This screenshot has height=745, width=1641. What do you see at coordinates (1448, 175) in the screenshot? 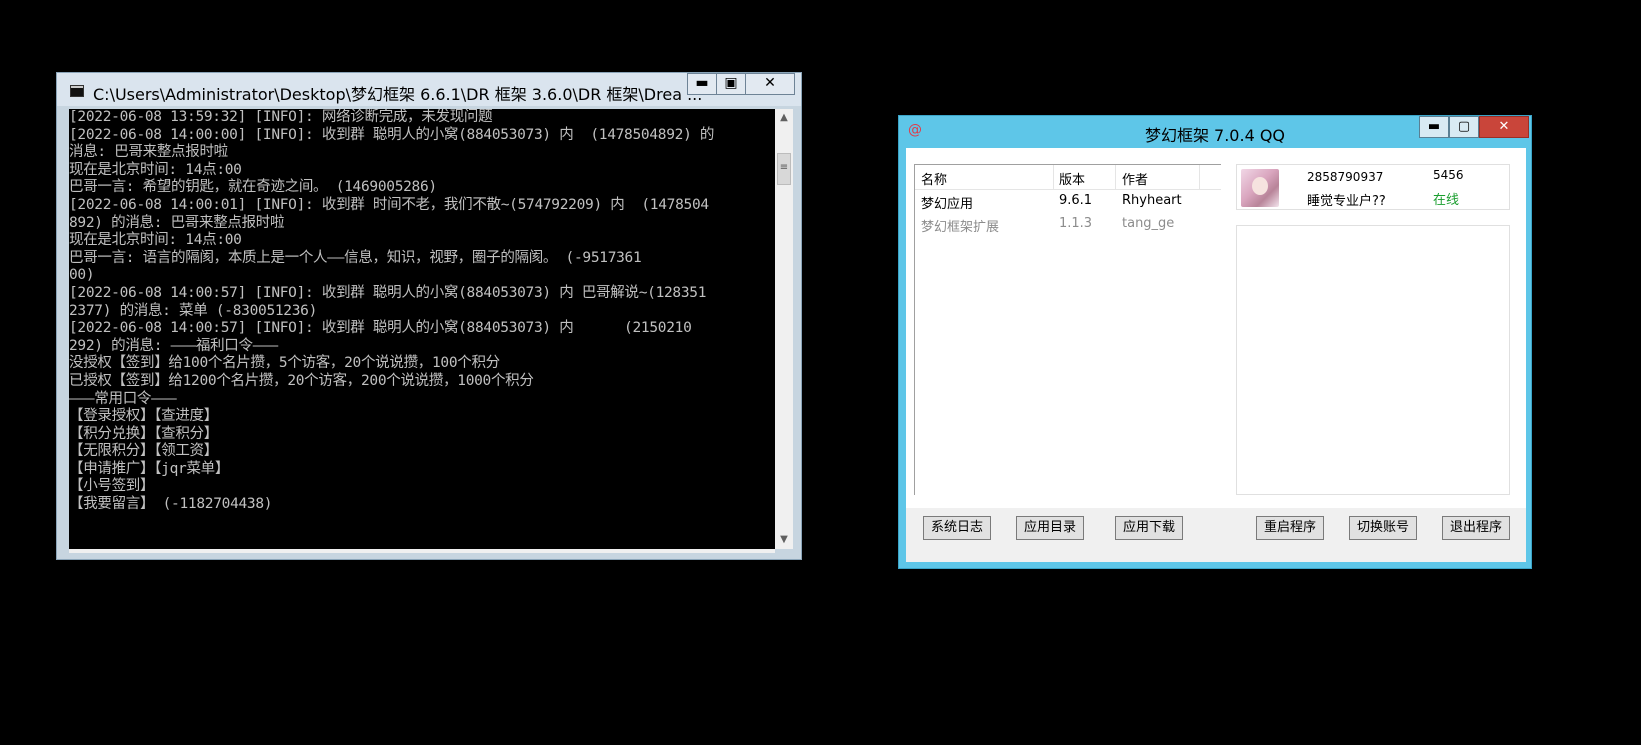
I see `account-count: 5456` at bounding box center [1448, 175].